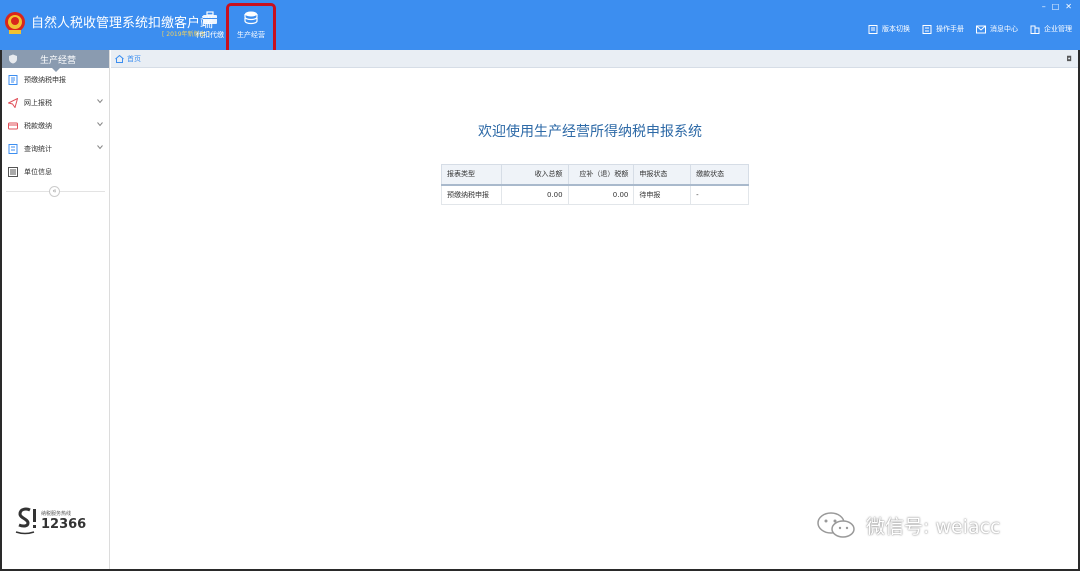 The width and height of the screenshot is (1080, 571). What do you see at coordinates (55, 171) in the screenshot?
I see `sidebar-item-unit-info: 单位信息` at bounding box center [55, 171].